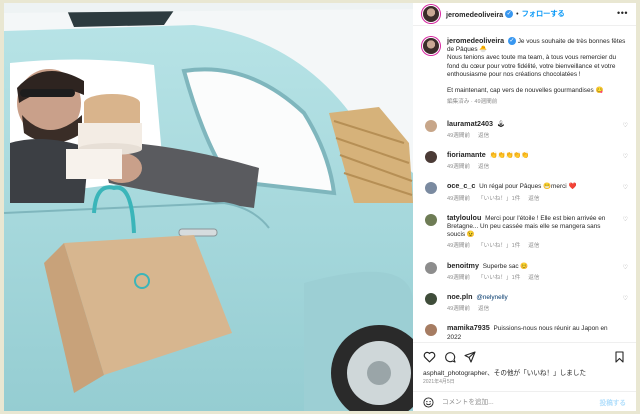 This screenshot has width=640, height=414. I want to click on bookmark-icon, so click(619, 357).